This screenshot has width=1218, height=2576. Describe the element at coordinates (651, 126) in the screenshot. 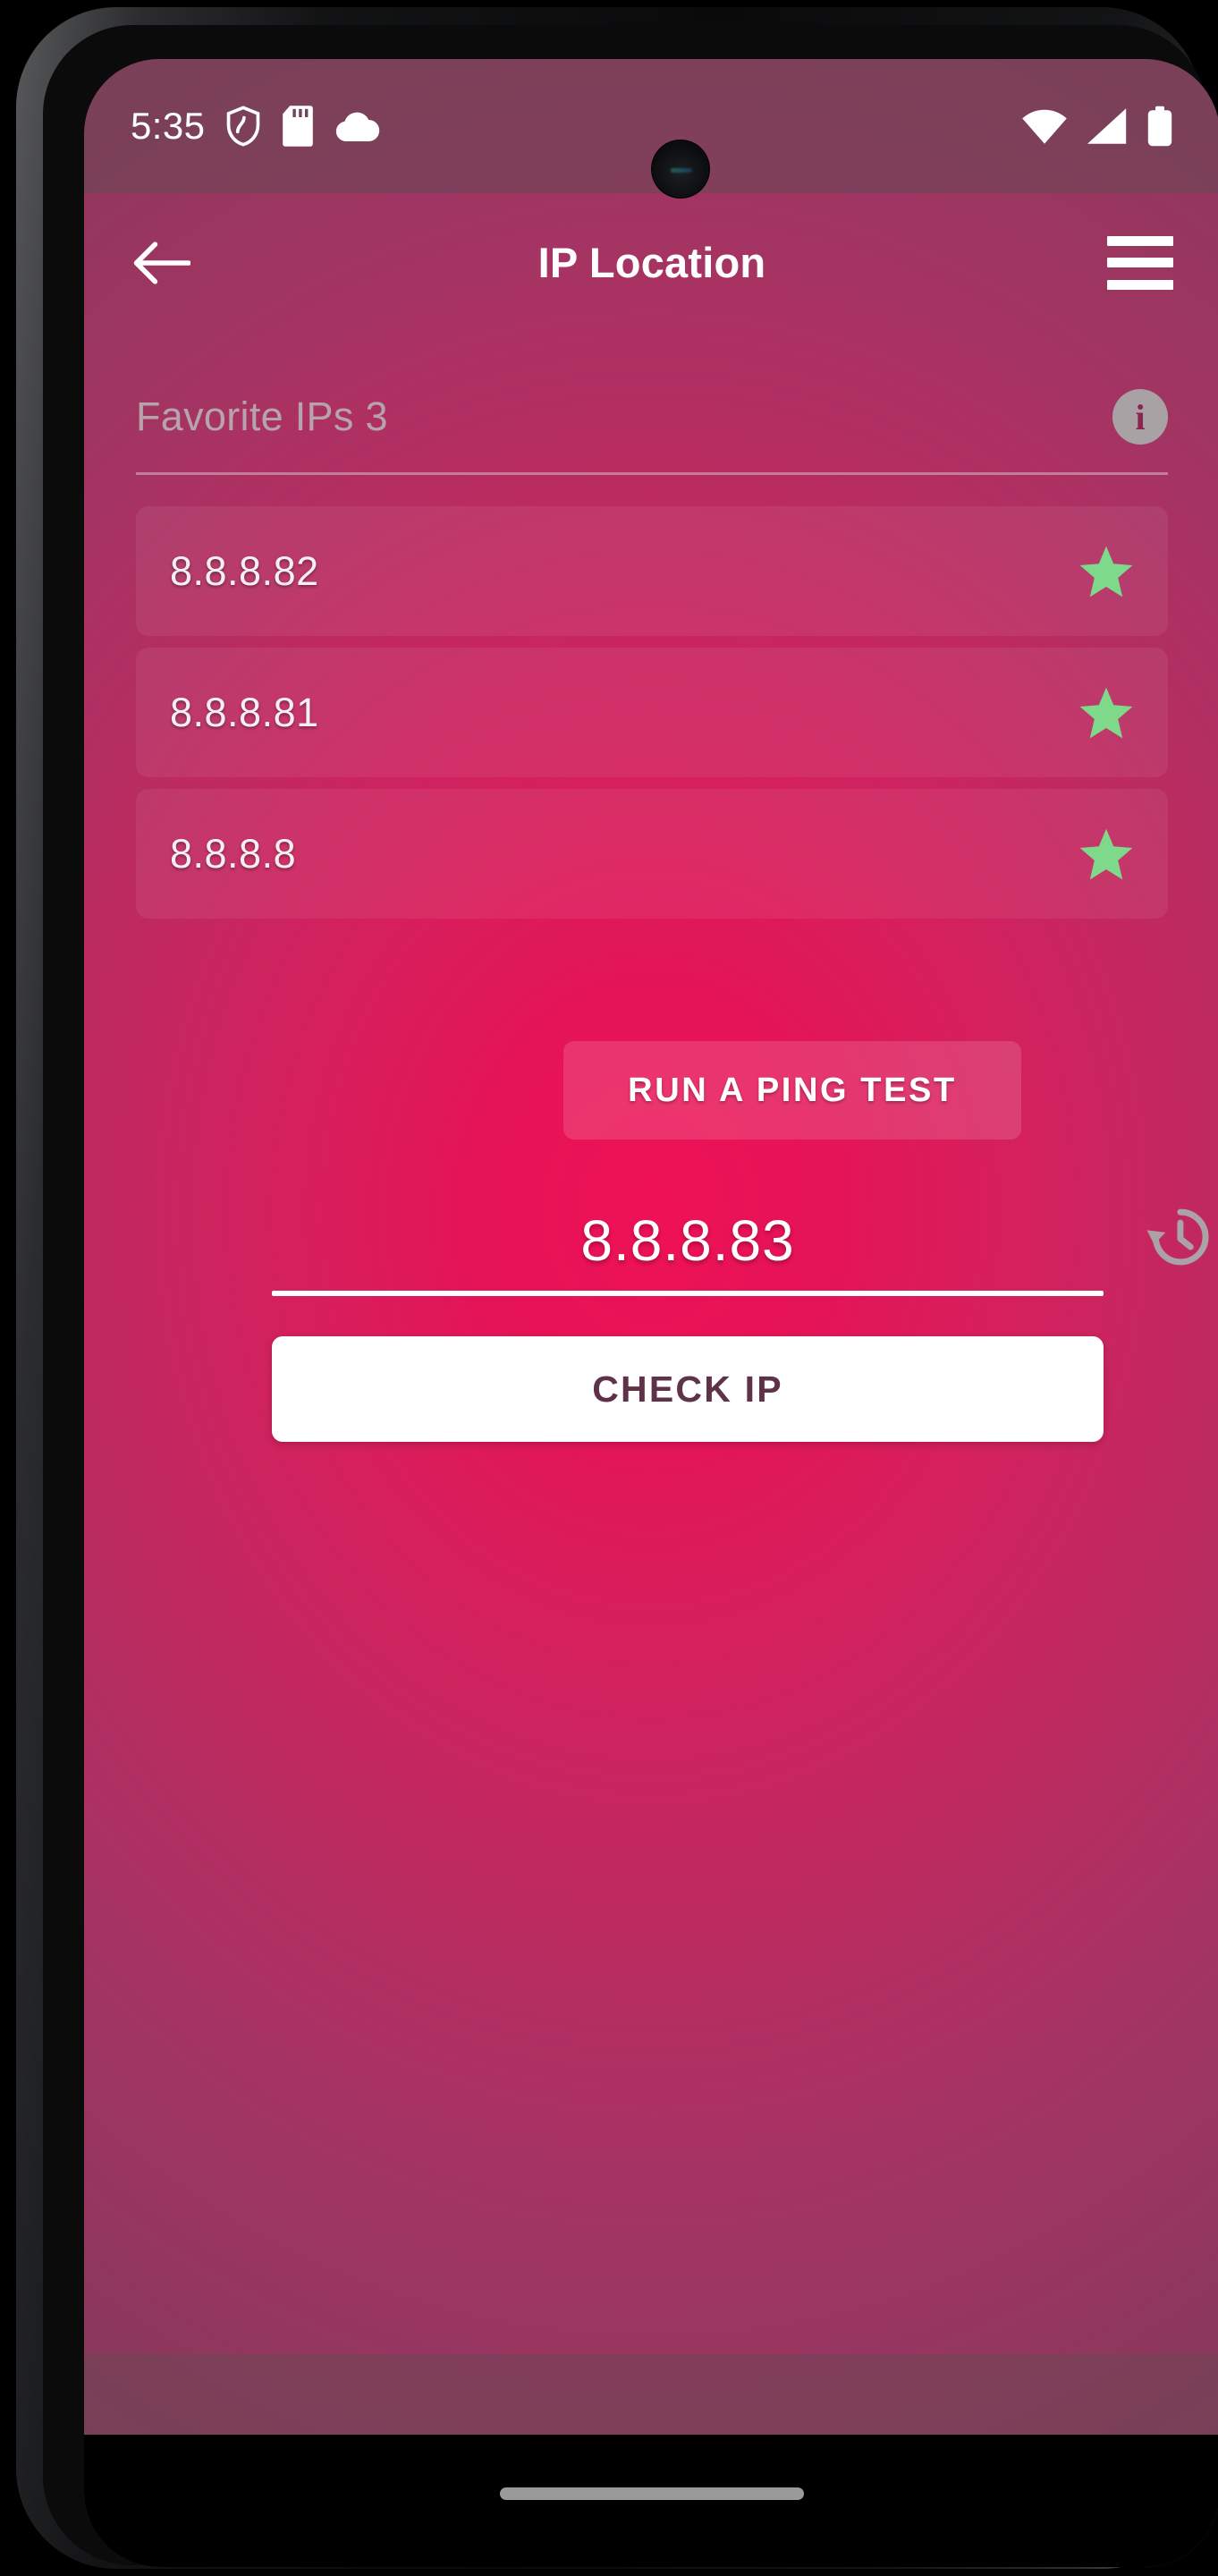

I see `status-bar: 5:35` at that location.